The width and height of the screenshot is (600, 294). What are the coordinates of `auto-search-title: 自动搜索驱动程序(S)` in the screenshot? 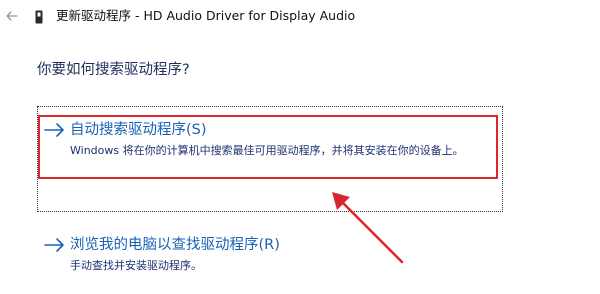 It's located at (138, 130).